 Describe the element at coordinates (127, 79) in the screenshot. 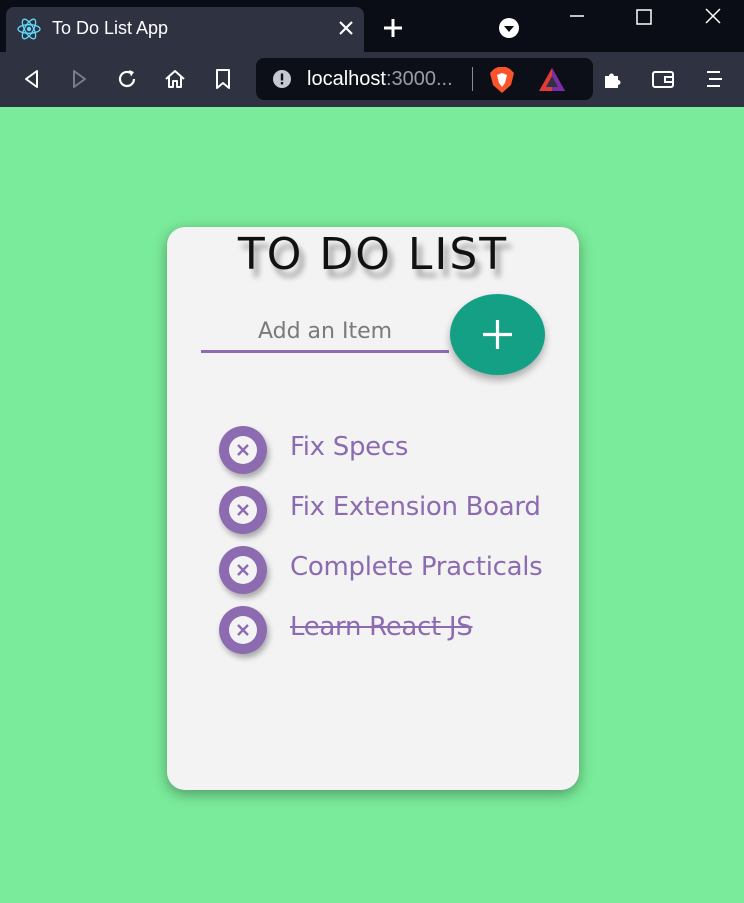

I see `reload-icon` at that location.